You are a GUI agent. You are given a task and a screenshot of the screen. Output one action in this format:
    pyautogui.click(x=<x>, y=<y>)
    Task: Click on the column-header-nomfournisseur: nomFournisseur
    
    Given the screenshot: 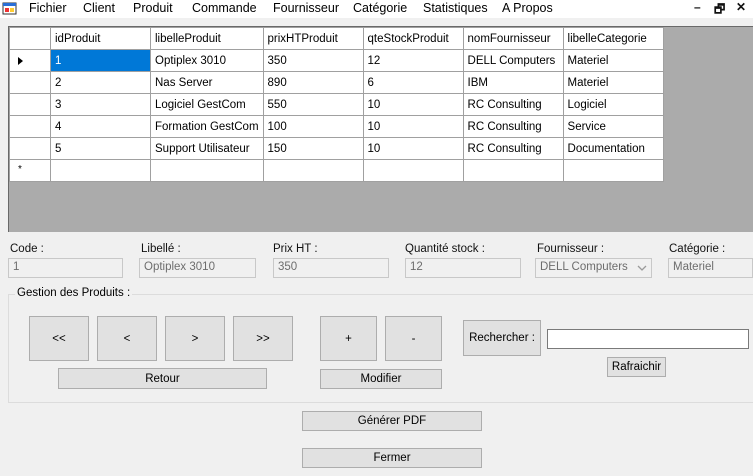 What is the action you would take?
    pyautogui.click(x=513, y=38)
    